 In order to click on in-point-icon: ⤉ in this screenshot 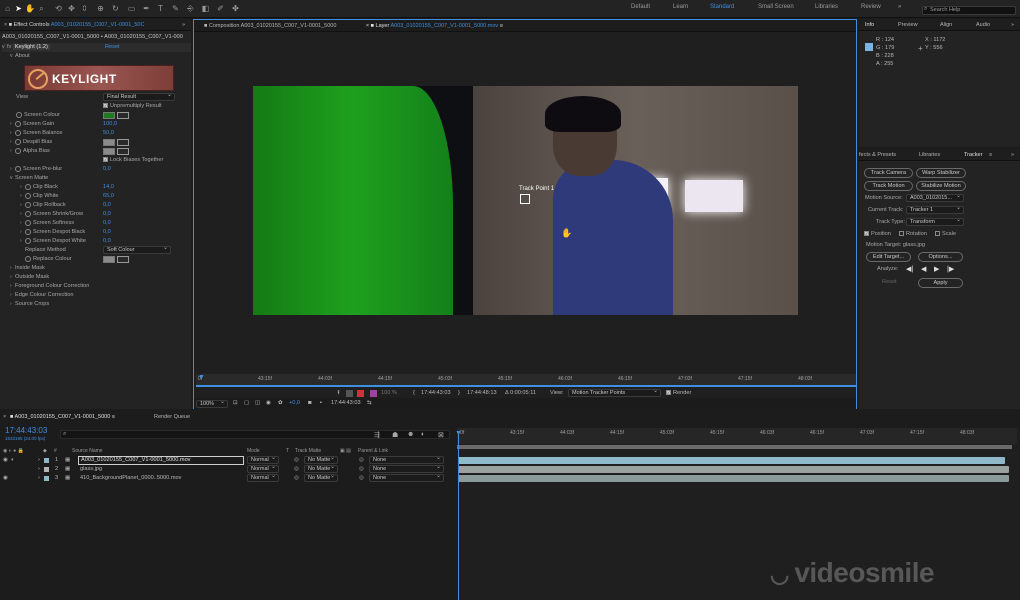, I will do `click(338, 393)`.